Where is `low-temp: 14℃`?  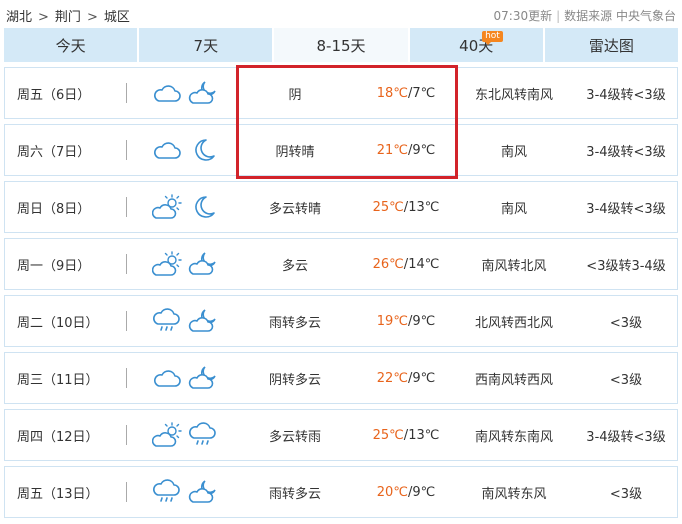
low-temp: 14℃ is located at coordinates (424, 264).